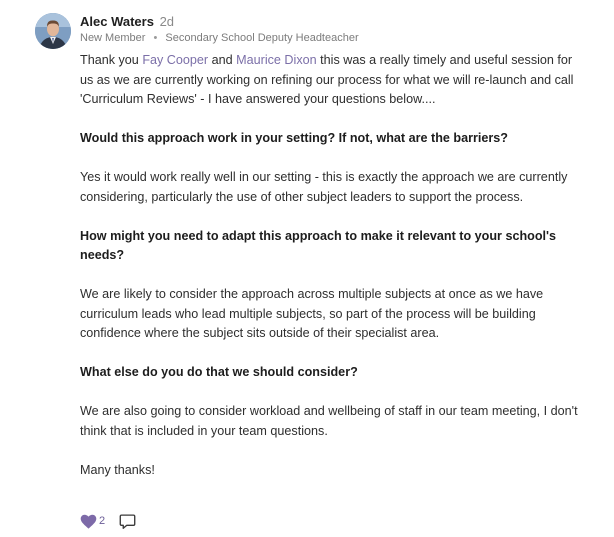 The height and width of the screenshot is (537, 614). Describe the element at coordinates (175, 60) in the screenshot. I see `mention-fay-cooper: Fay Cooper` at that location.